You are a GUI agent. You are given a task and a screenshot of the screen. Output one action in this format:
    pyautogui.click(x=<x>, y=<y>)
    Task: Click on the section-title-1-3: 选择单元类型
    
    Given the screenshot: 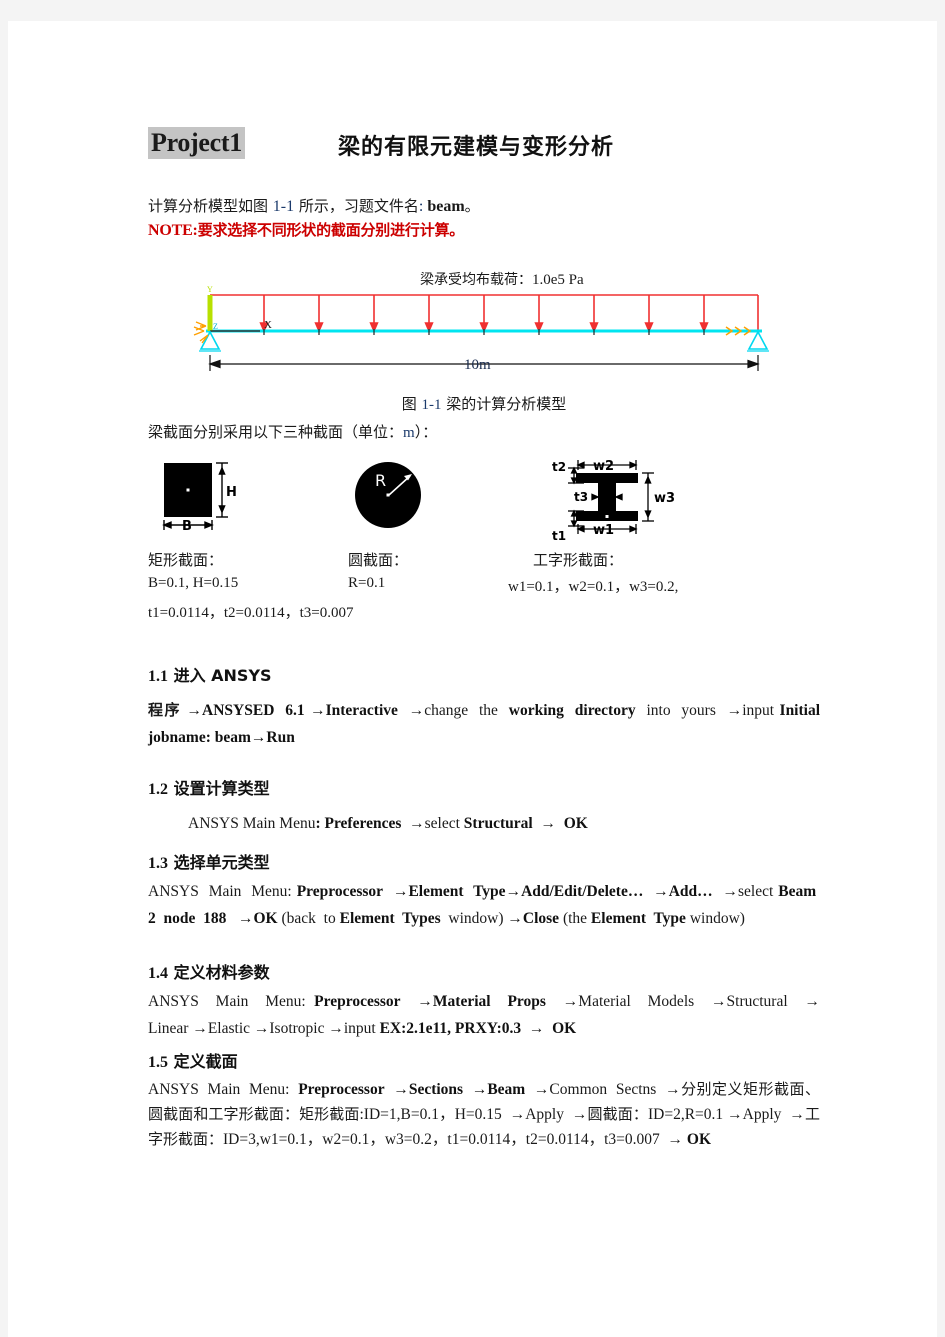 What is the action you would take?
    pyautogui.click(x=221, y=862)
    